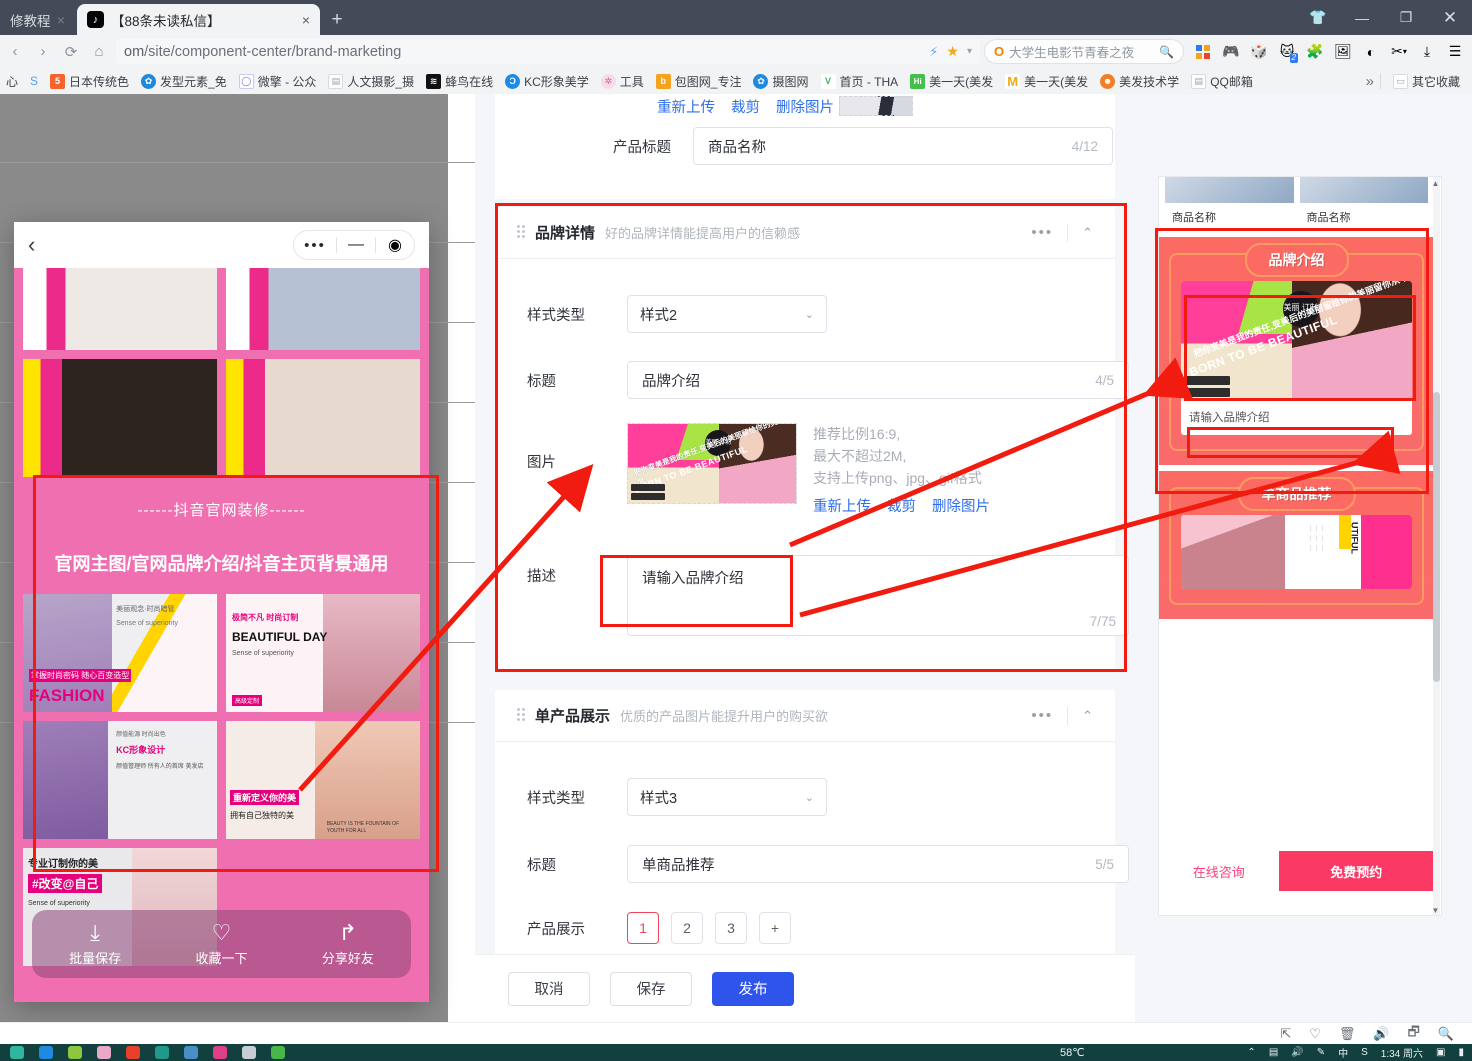 This screenshot has height=1061, width=1472. Describe the element at coordinates (31, 245) in the screenshot. I see `back-icon: ‹` at that location.